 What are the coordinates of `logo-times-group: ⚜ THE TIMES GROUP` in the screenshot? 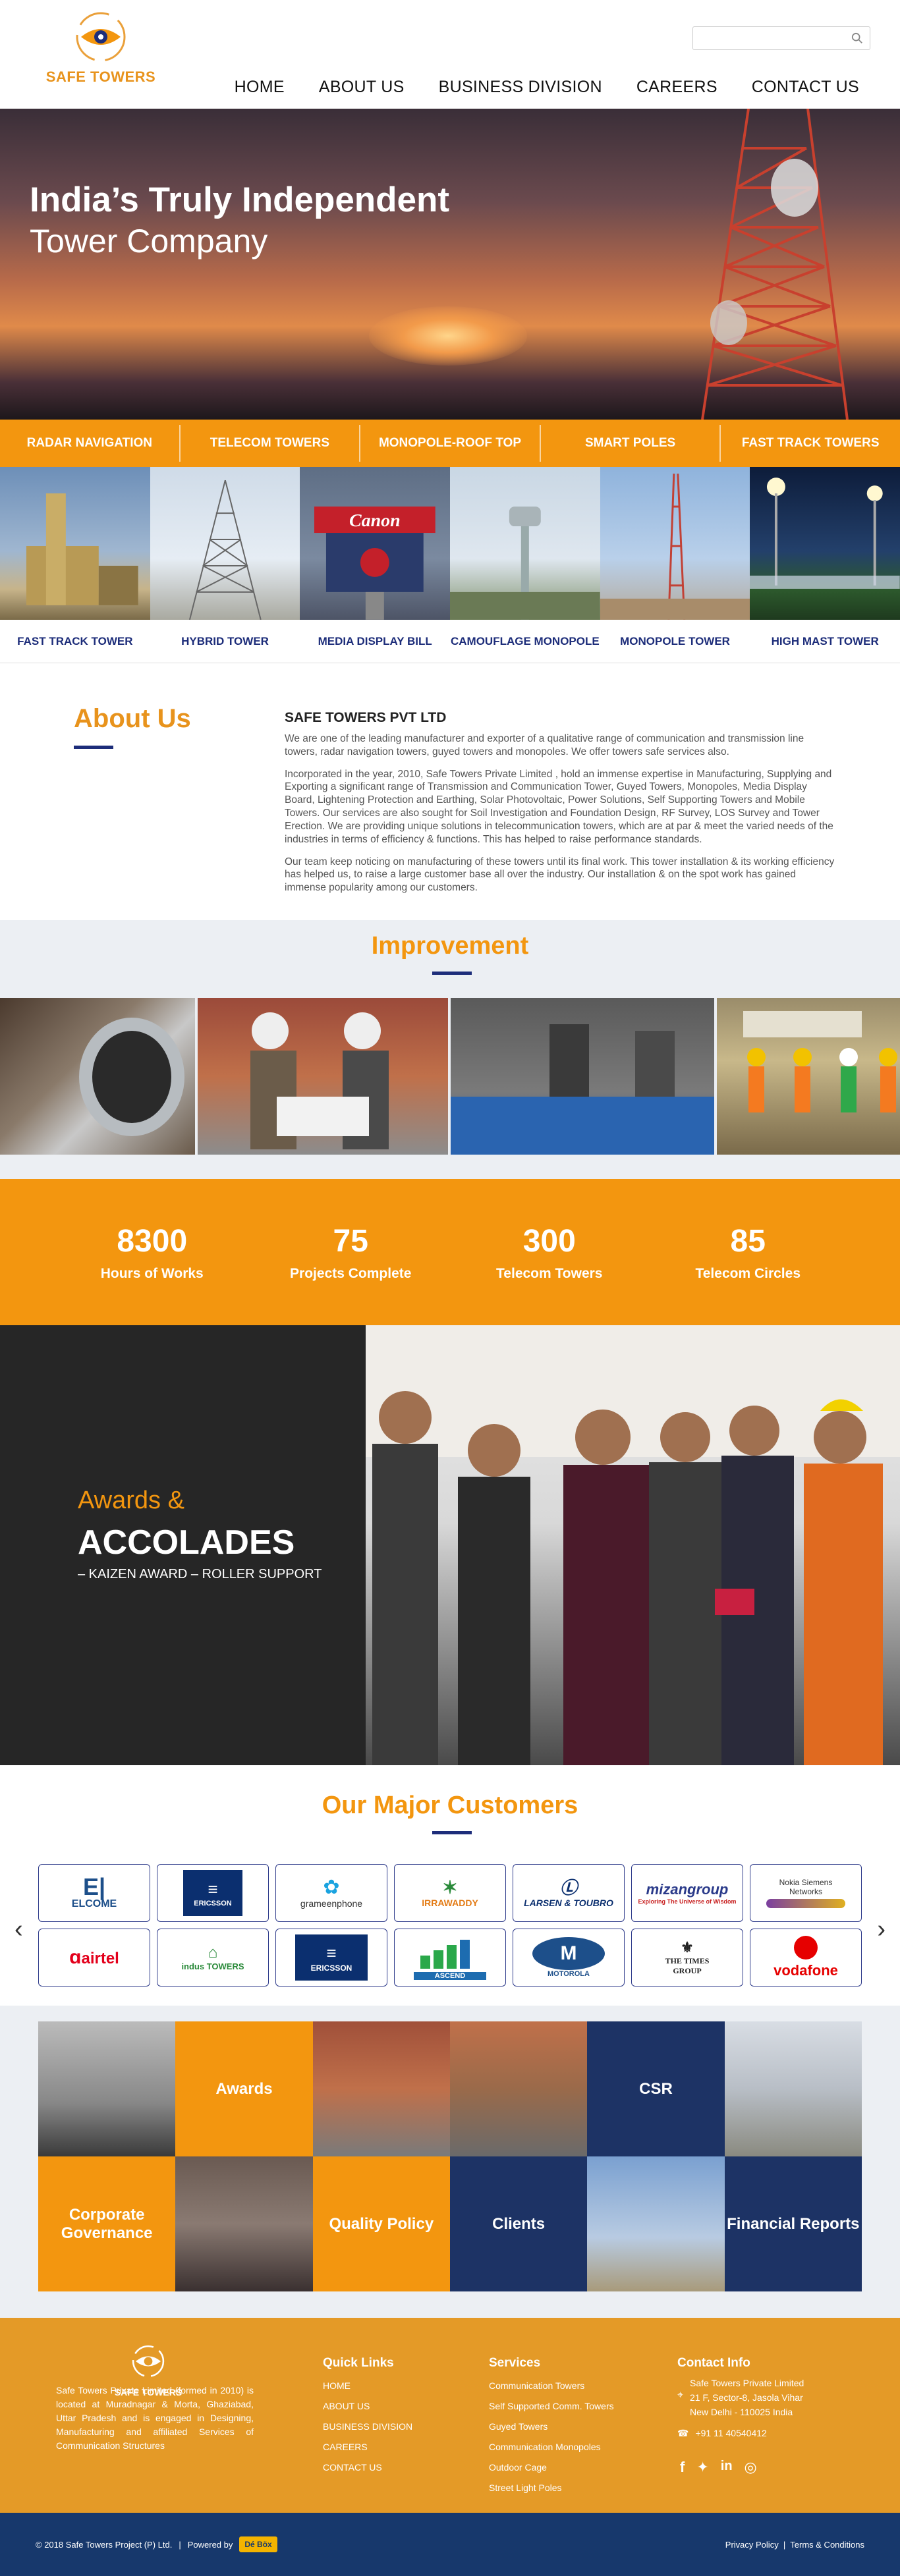 It's located at (687, 1958).